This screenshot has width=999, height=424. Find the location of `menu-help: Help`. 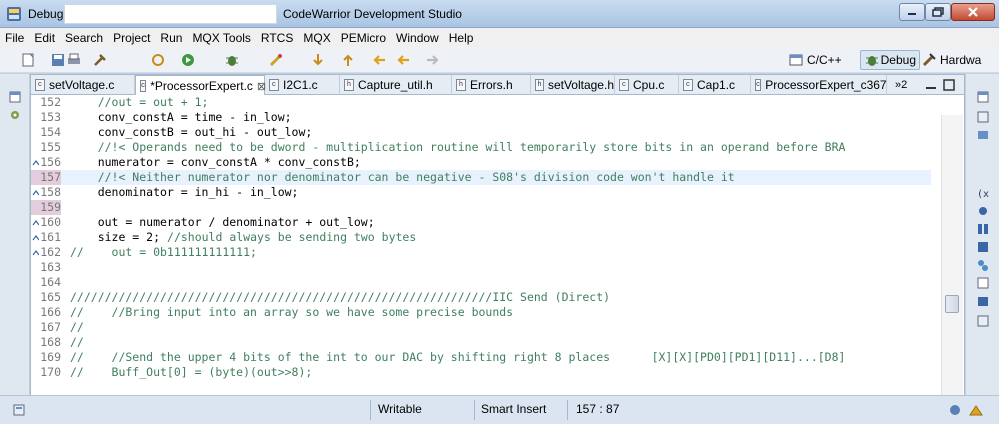

menu-help: Help is located at coordinates (461, 38).